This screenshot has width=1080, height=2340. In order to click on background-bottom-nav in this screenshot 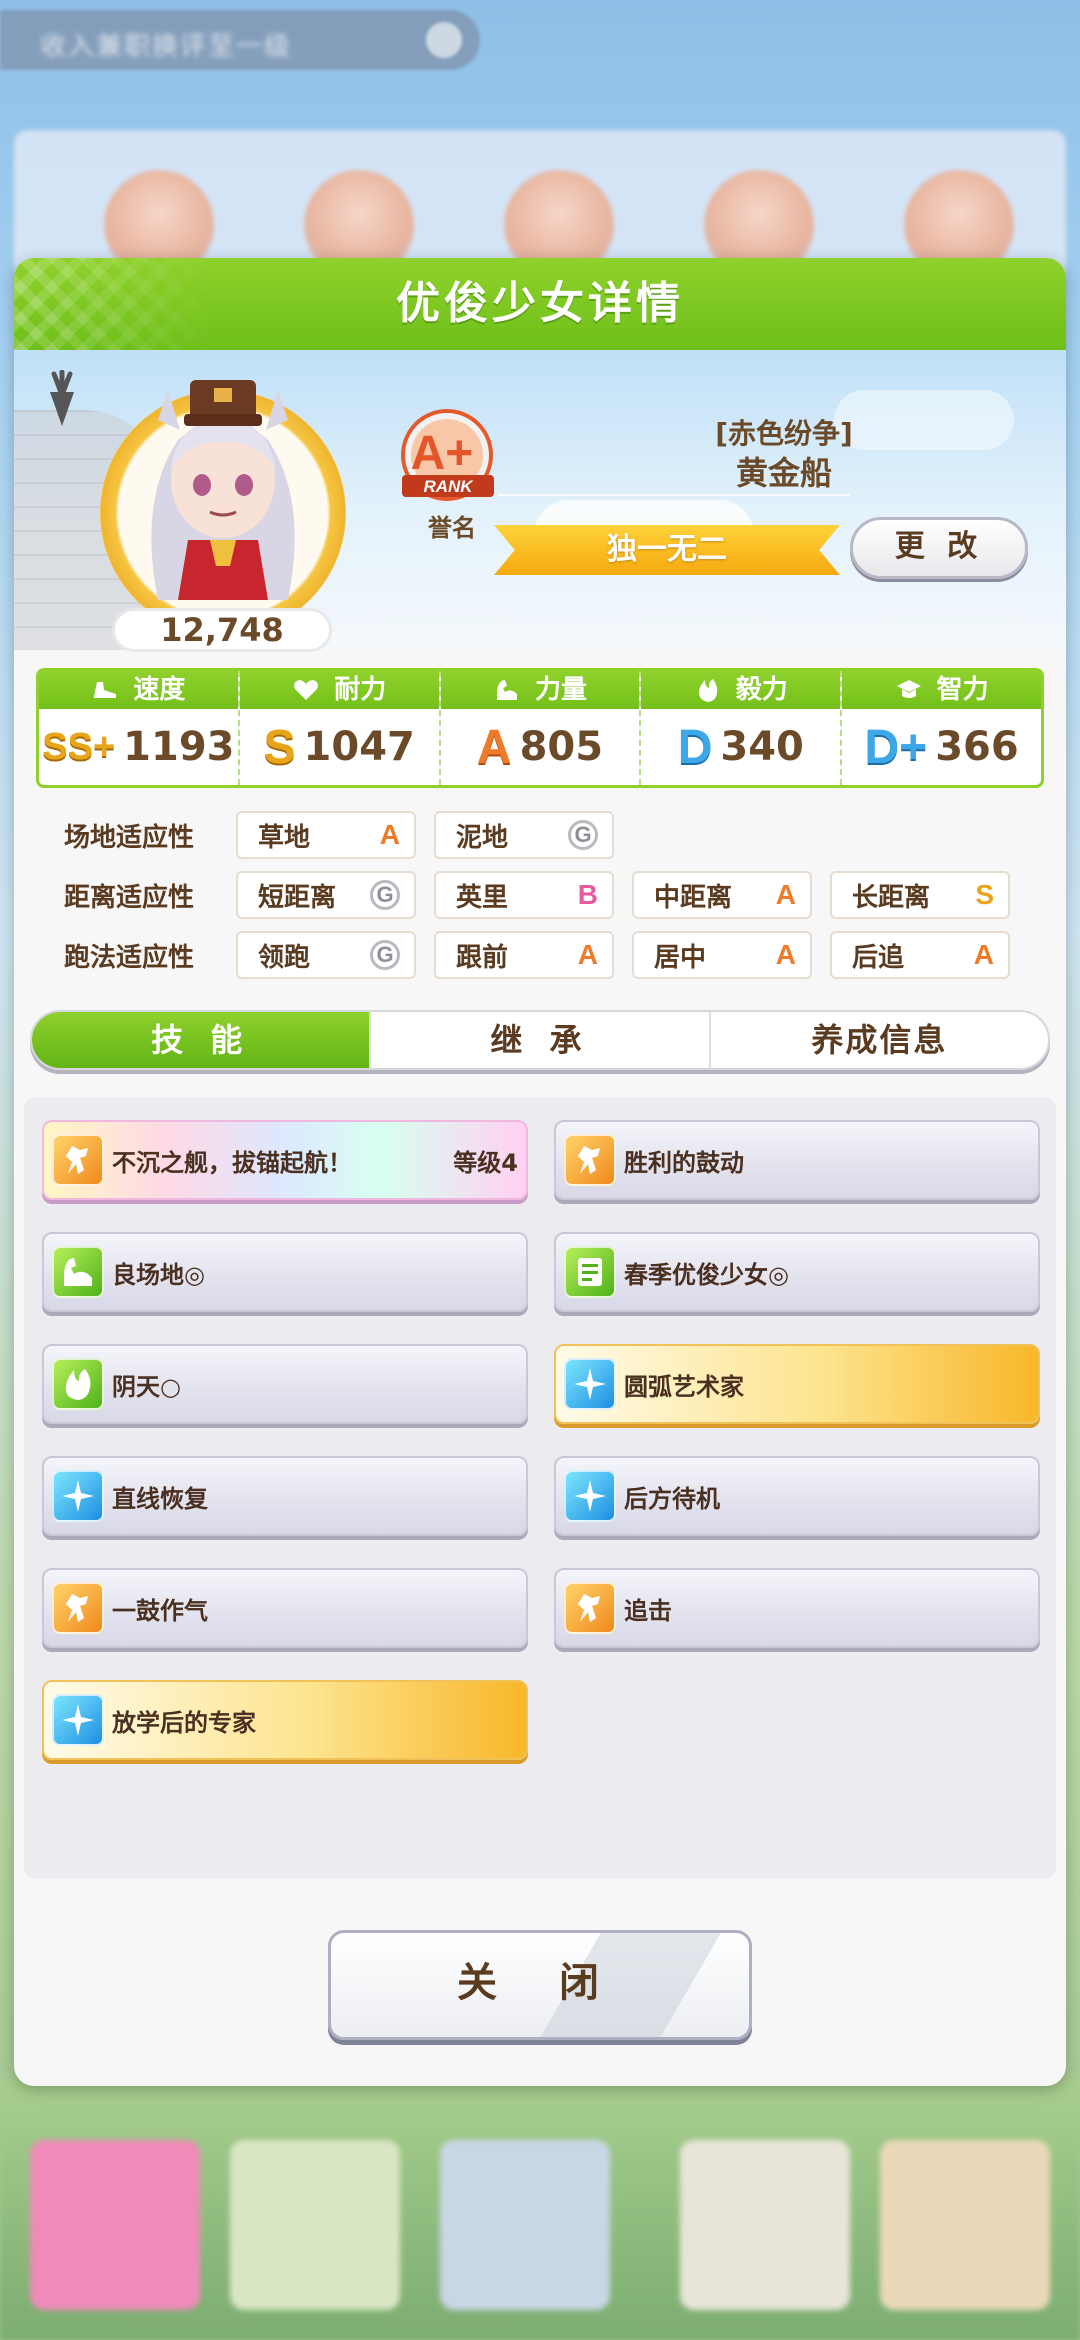, I will do `click(540, 2210)`.